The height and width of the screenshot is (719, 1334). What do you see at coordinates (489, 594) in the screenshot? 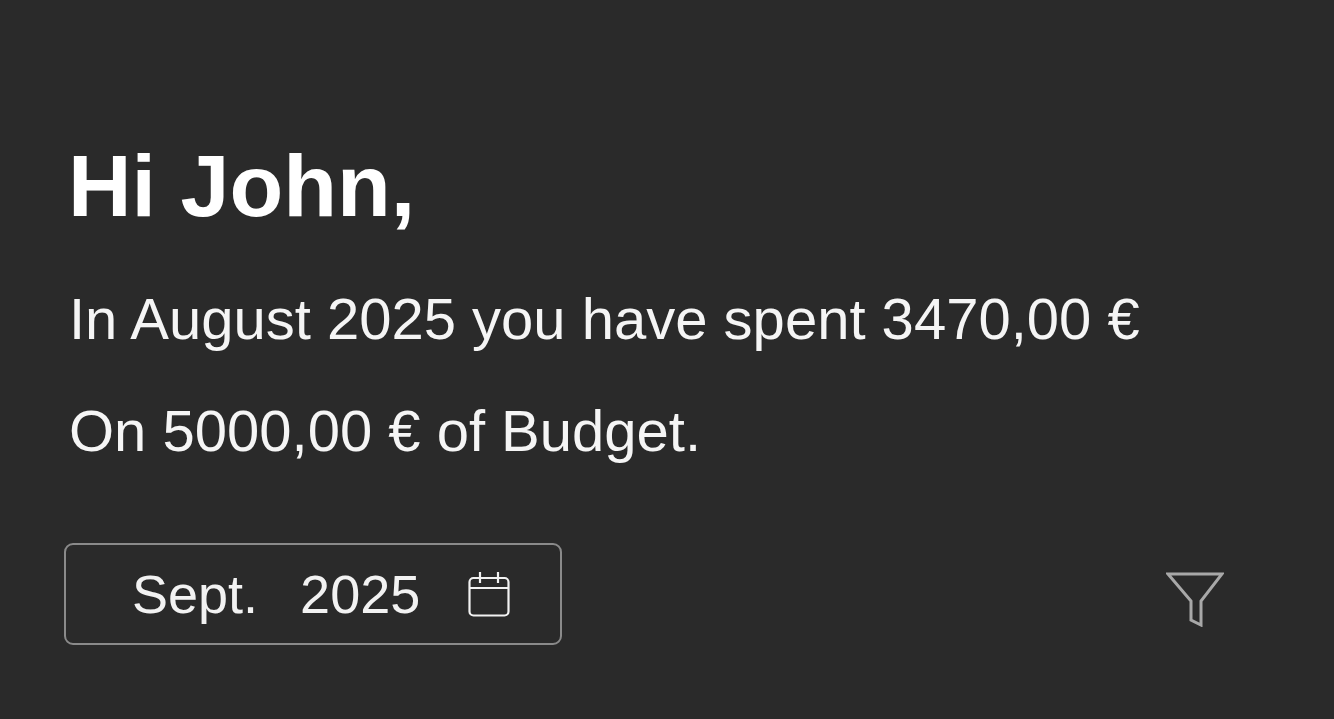
I see `calendar-icon` at bounding box center [489, 594].